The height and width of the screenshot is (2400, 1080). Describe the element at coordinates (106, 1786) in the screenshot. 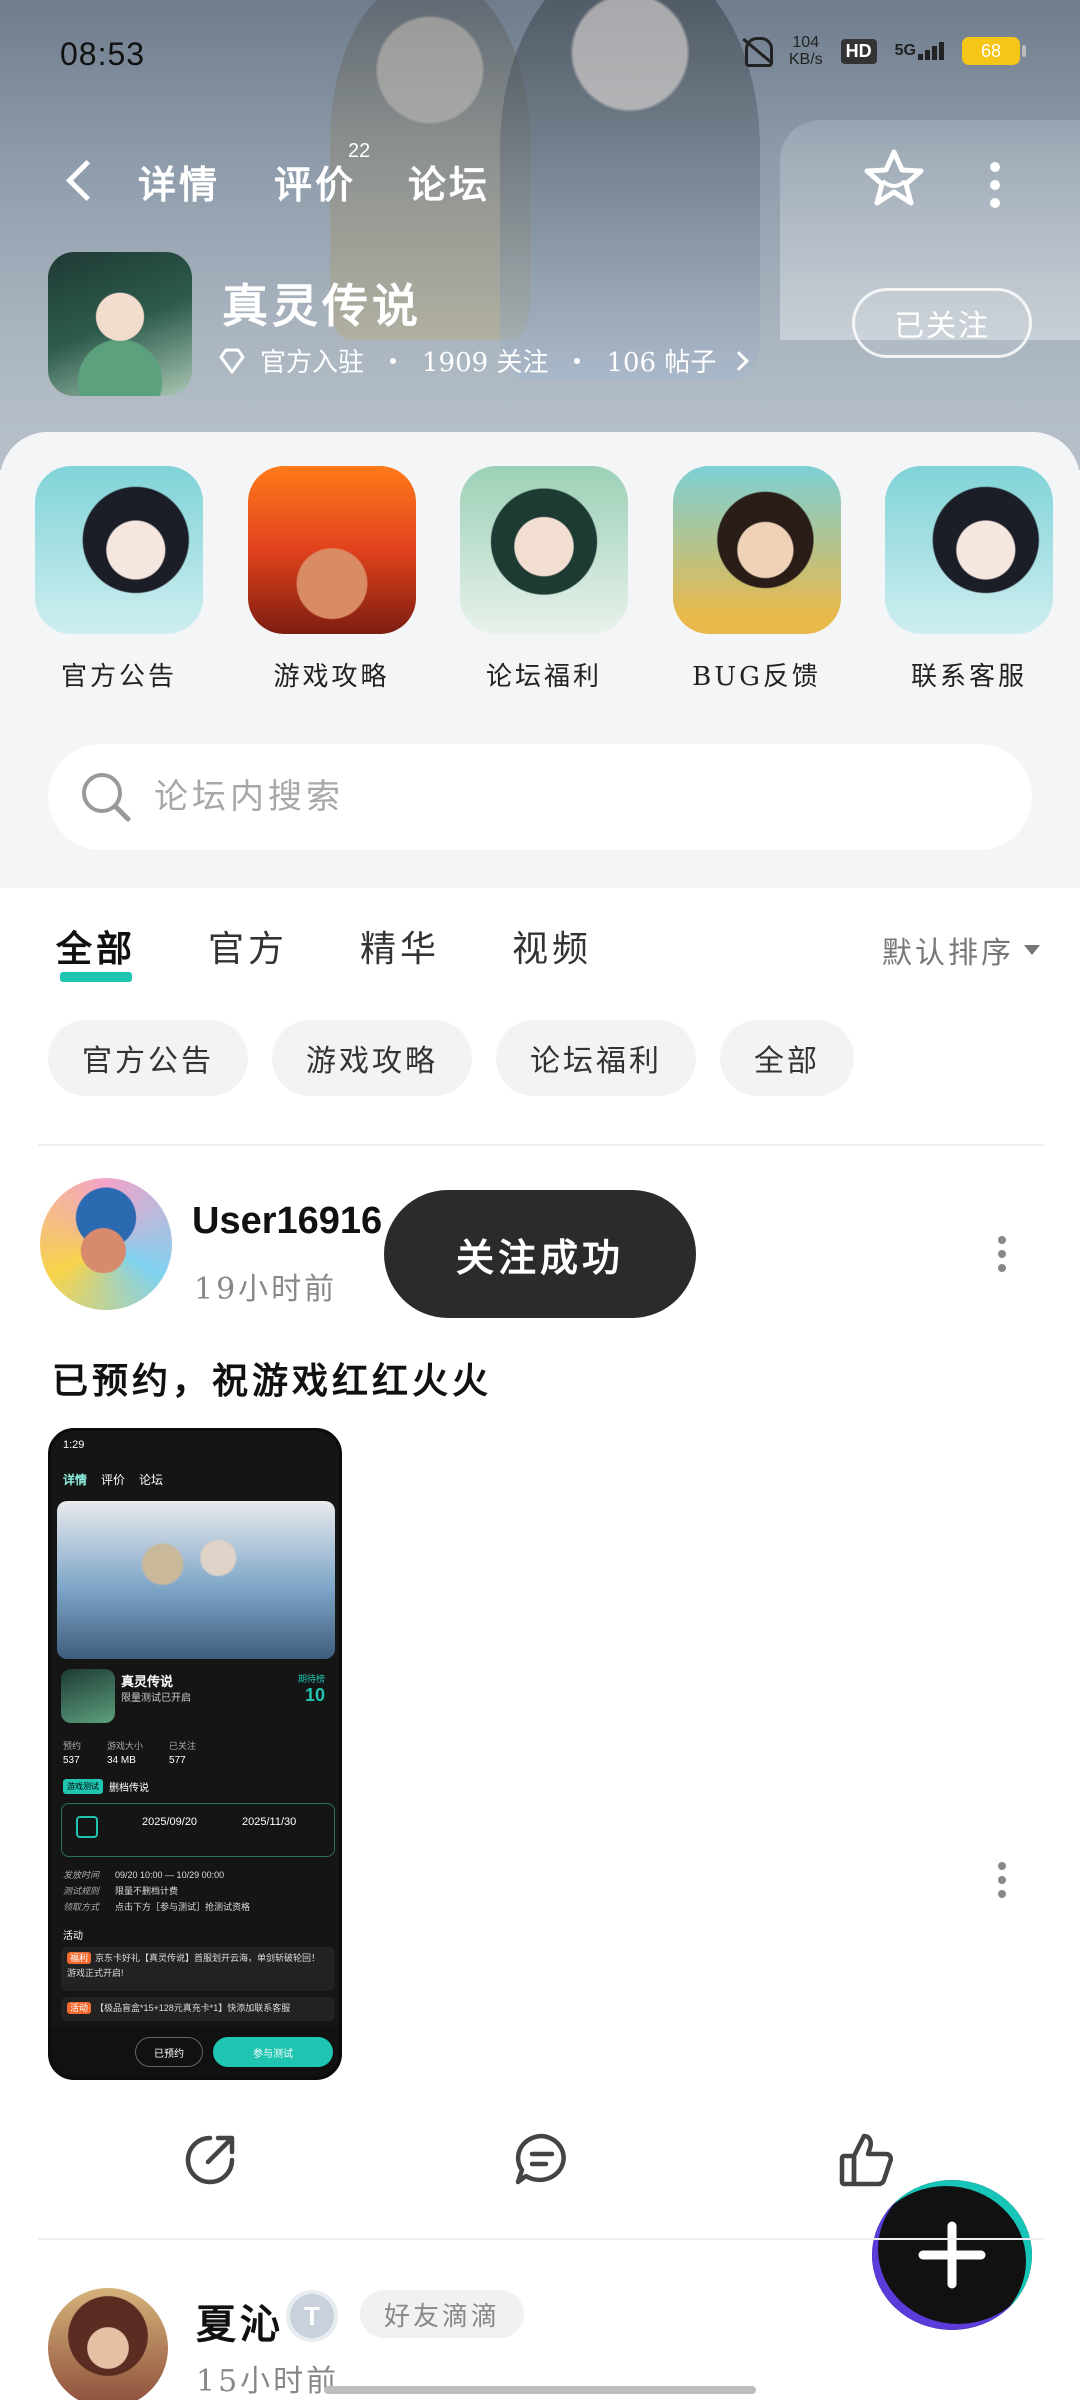

I see `screenshot-test-row: 游戏测试 删档传说` at that location.